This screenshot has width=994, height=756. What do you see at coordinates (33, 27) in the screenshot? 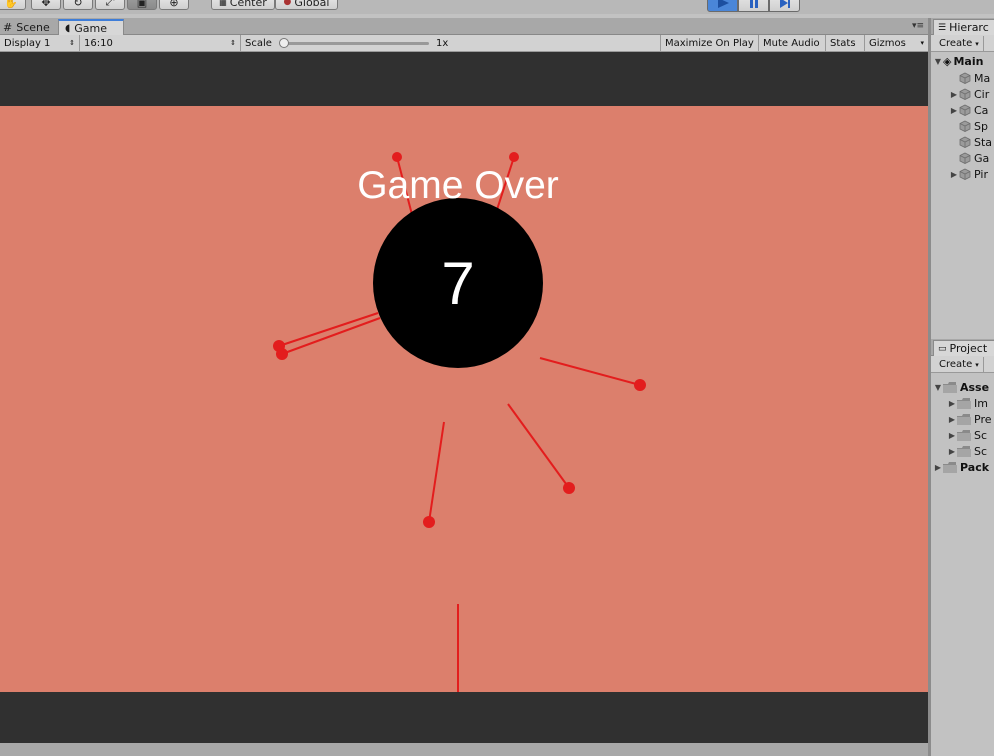
I see `tab-scene-label: Scene` at bounding box center [33, 27].